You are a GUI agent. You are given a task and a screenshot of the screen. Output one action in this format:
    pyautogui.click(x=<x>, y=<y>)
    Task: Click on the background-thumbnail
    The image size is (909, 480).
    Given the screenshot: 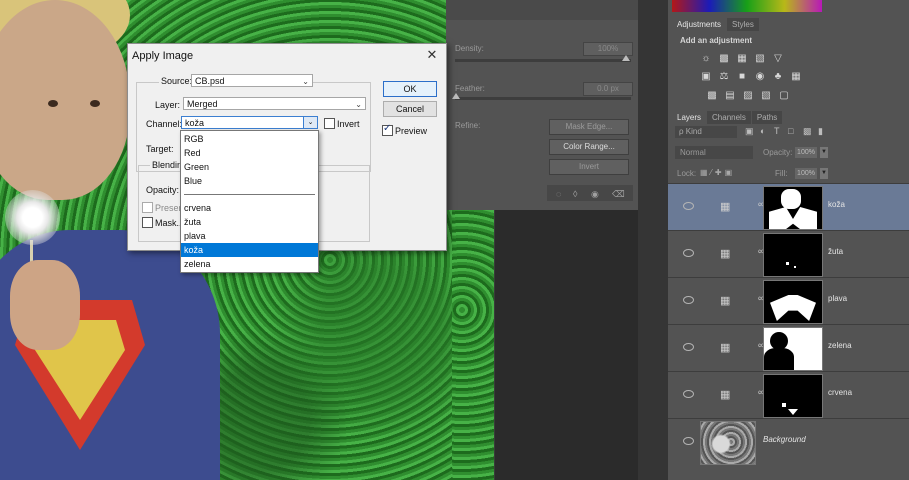 What is the action you would take?
    pyautogui.click(x=728, y=443)
    